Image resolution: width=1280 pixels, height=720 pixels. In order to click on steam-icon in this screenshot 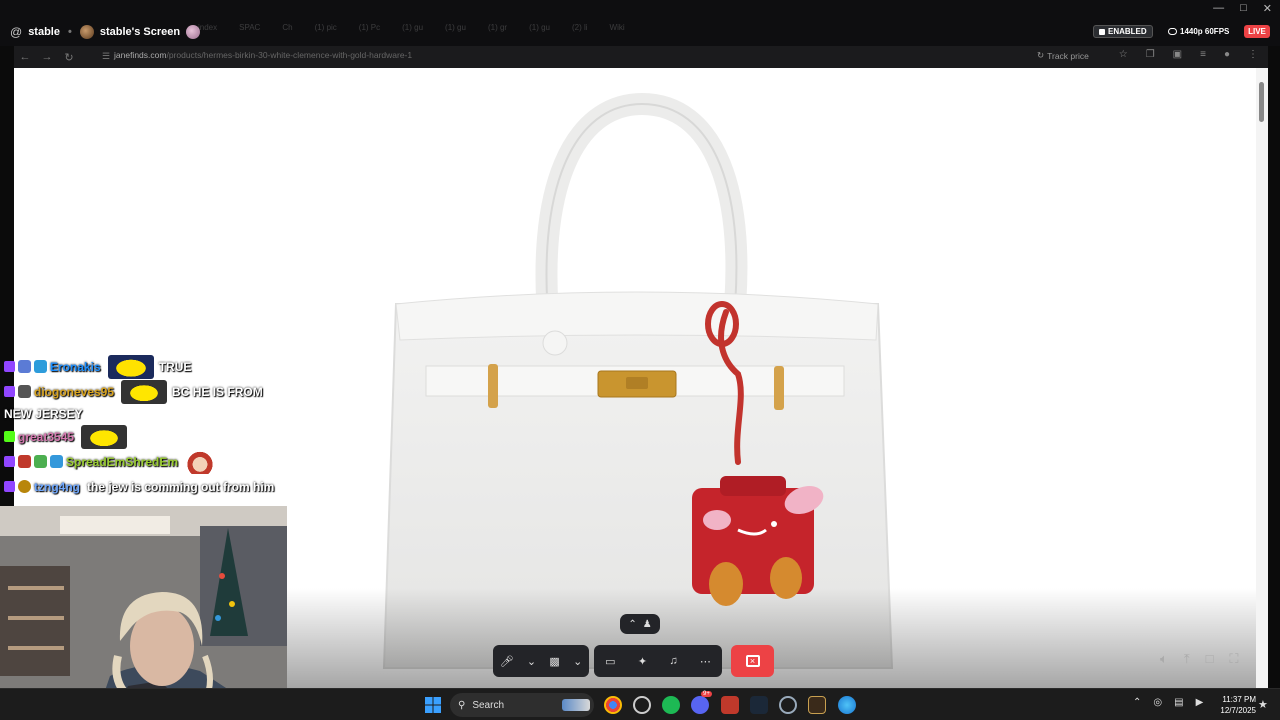, I will do `click(759, 705)`.